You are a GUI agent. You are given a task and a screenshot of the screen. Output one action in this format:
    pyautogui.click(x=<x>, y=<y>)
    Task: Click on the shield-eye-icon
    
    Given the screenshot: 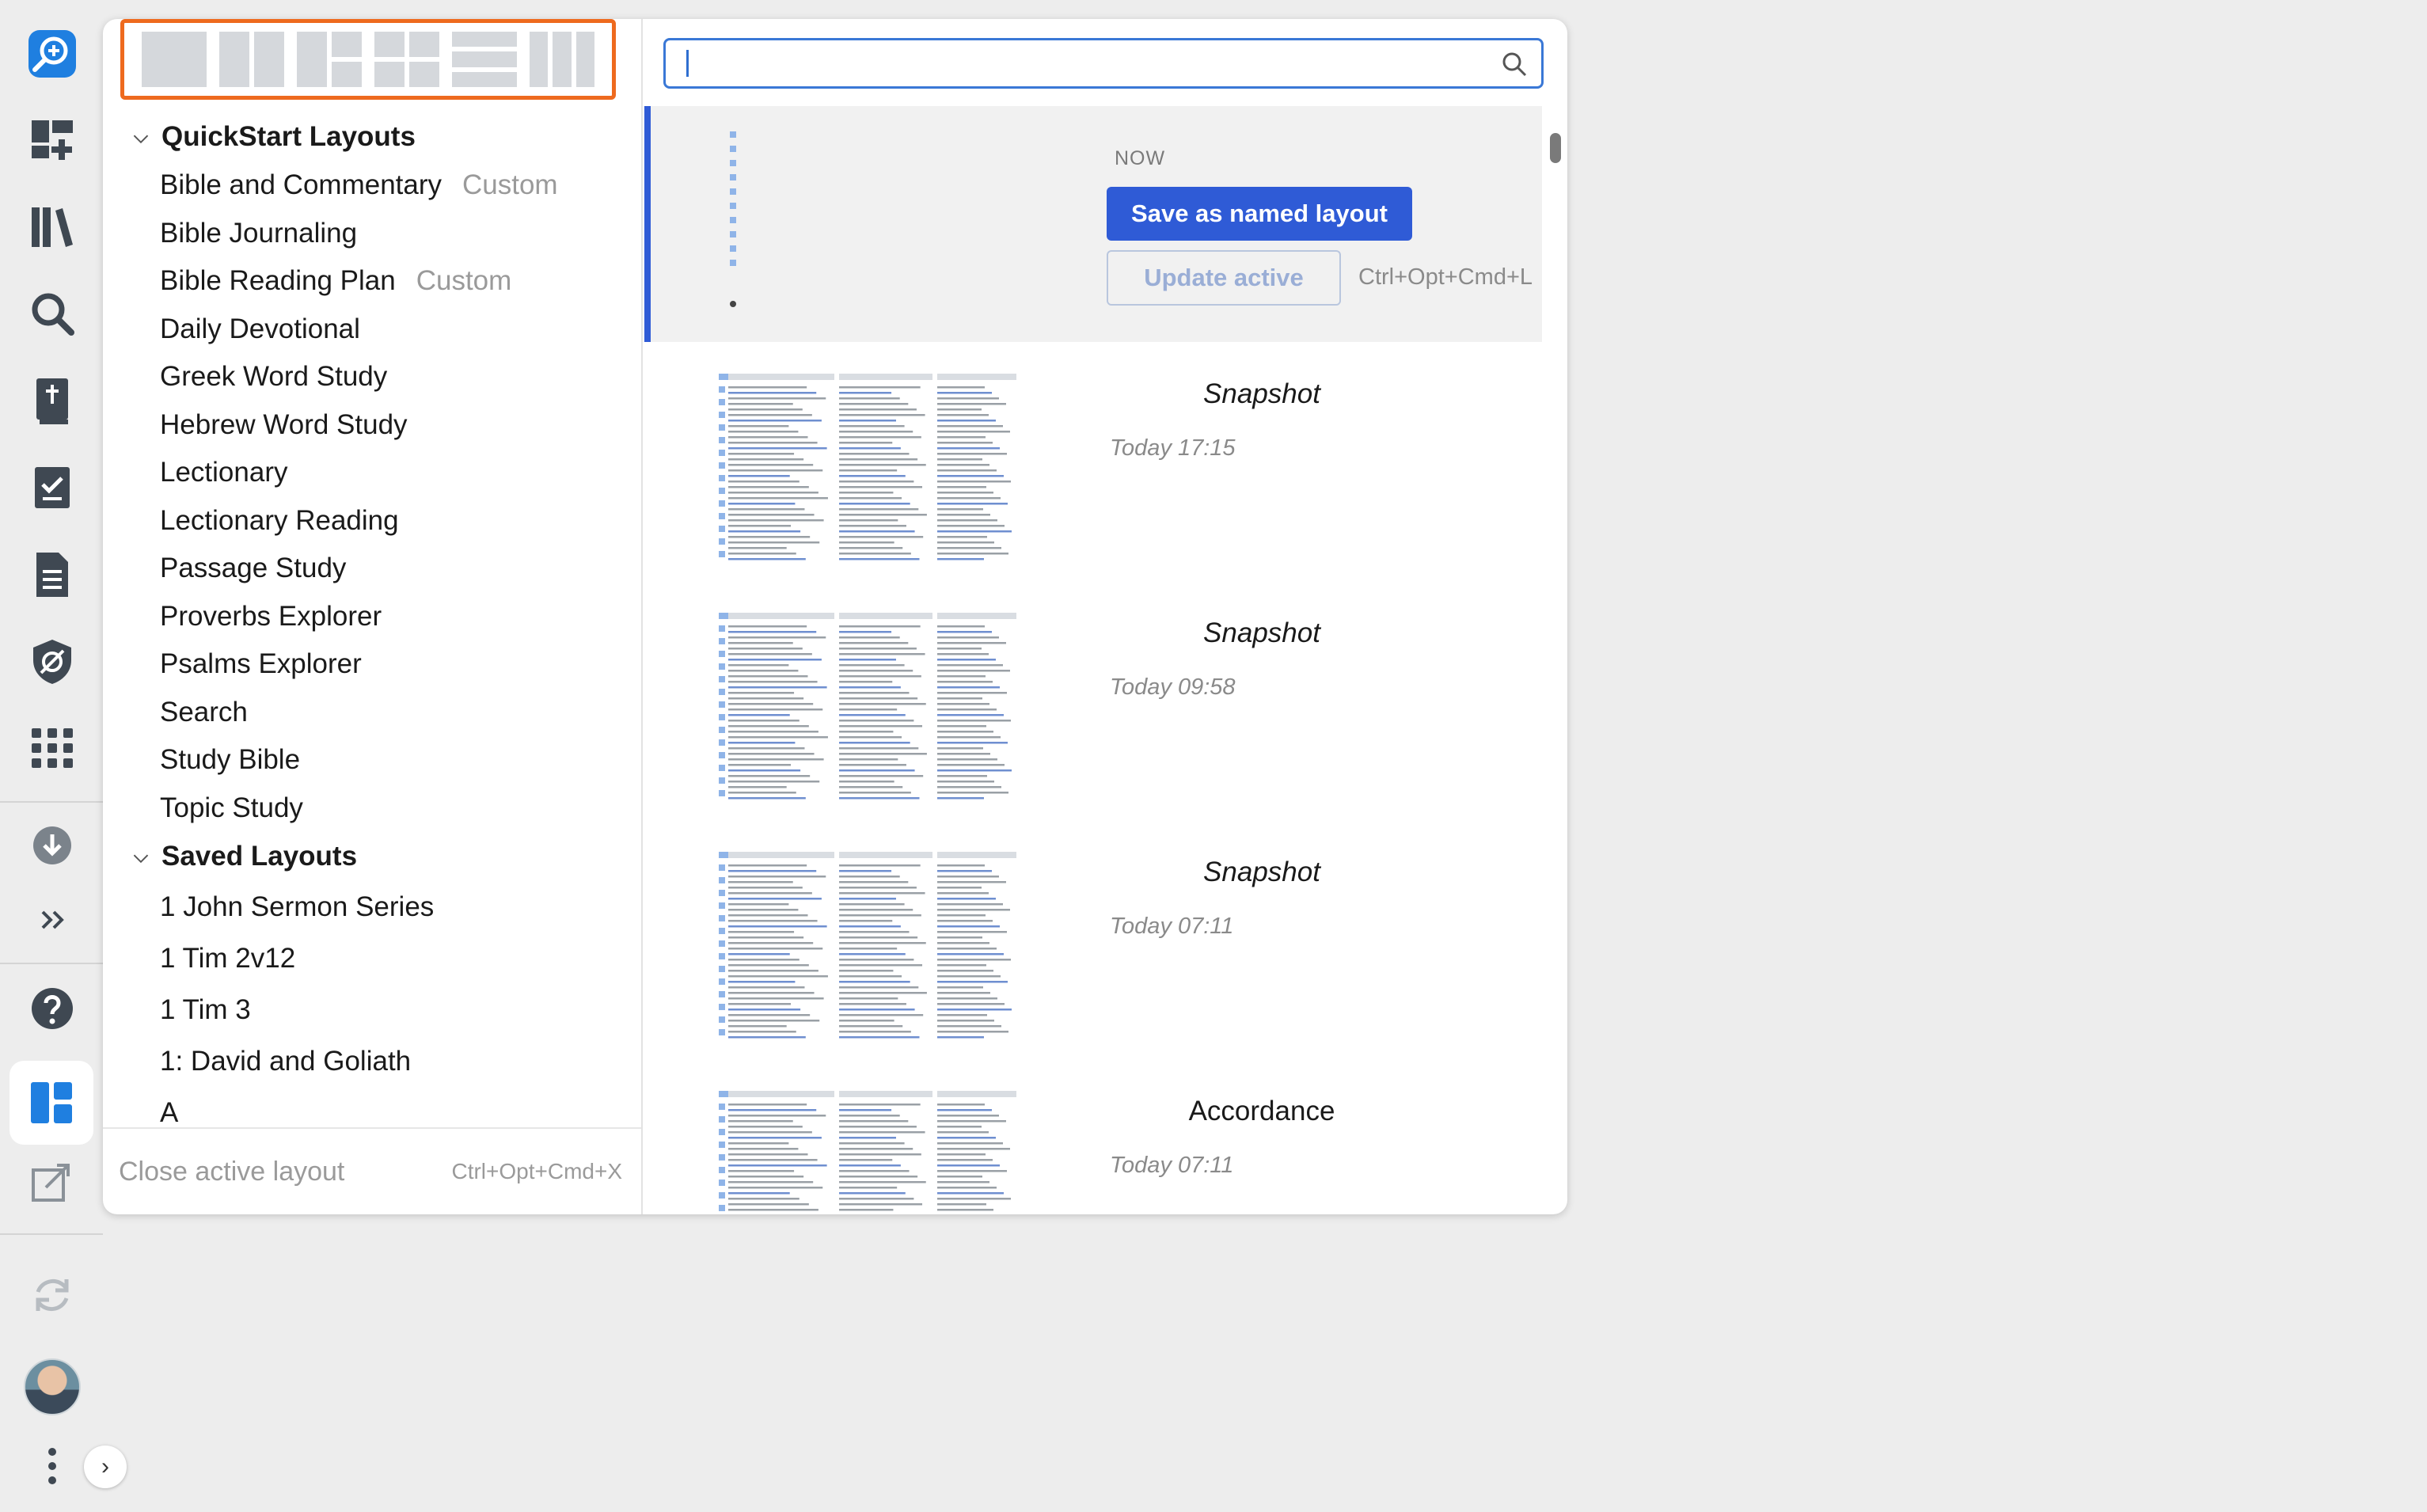 What is the action you would take?
    pyautogui.click(x=52, y=662)
    